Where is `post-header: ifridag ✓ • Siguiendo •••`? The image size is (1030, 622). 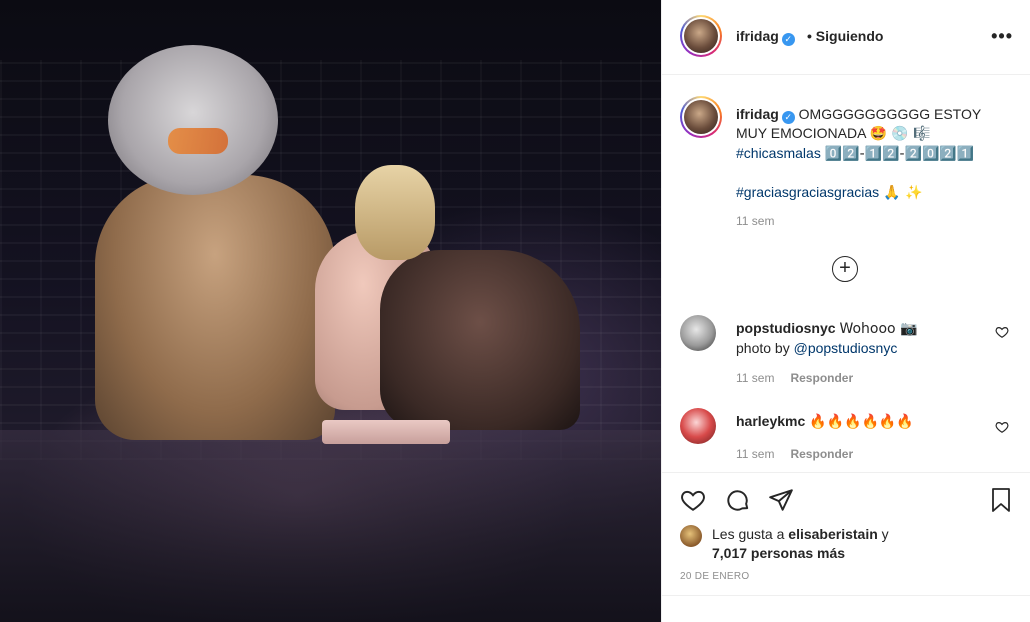 post-header: ifridag ✓ • Siguiendo ••• is located at coordinates (846, 37).